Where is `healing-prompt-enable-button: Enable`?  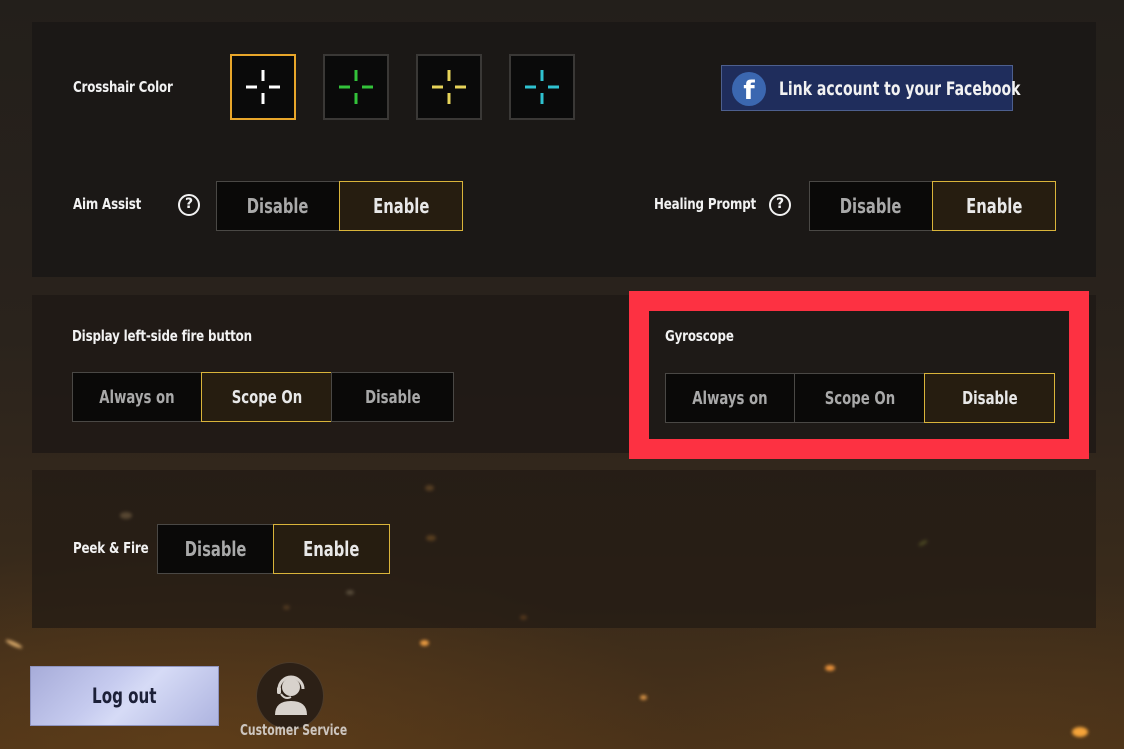
healing-prompt-enable-button: Enable is located at coordinates (994, 206).